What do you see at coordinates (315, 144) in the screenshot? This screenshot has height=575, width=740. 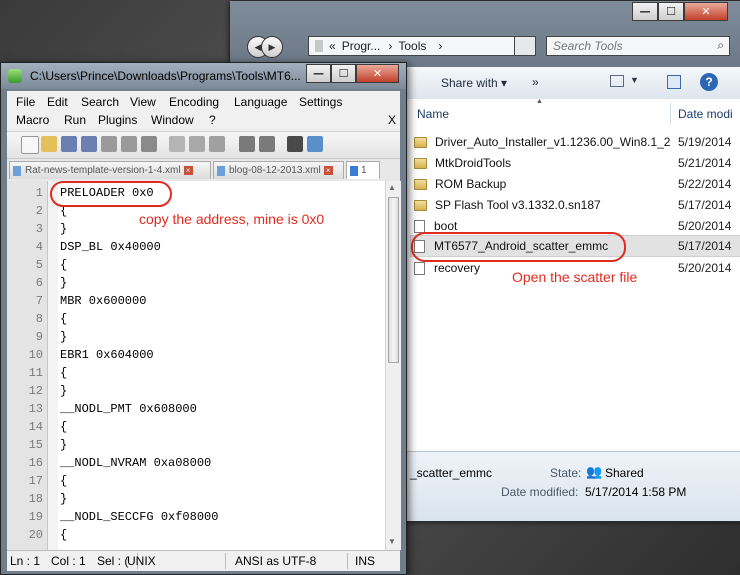 I see `replace-icon` at bounding box center [315, 144].